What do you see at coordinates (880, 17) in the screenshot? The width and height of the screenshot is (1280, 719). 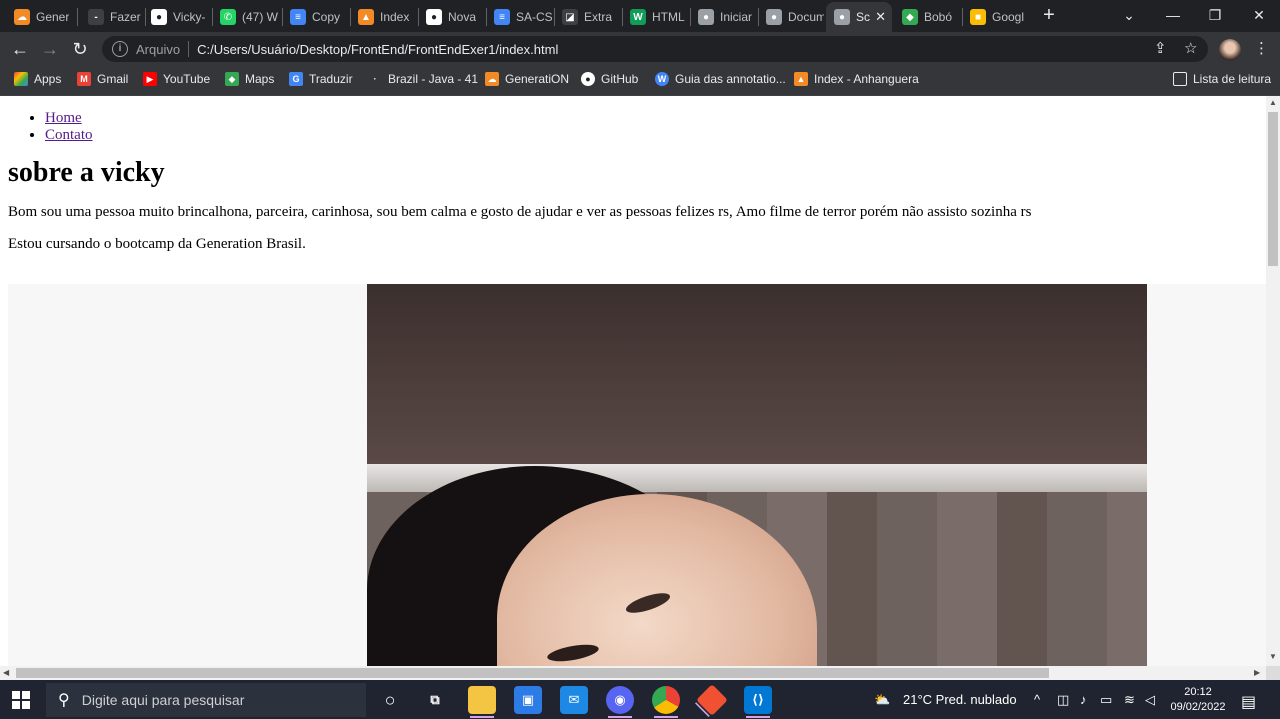 I see `close-tab-icon: ✕` at bounding box center [880, 17].